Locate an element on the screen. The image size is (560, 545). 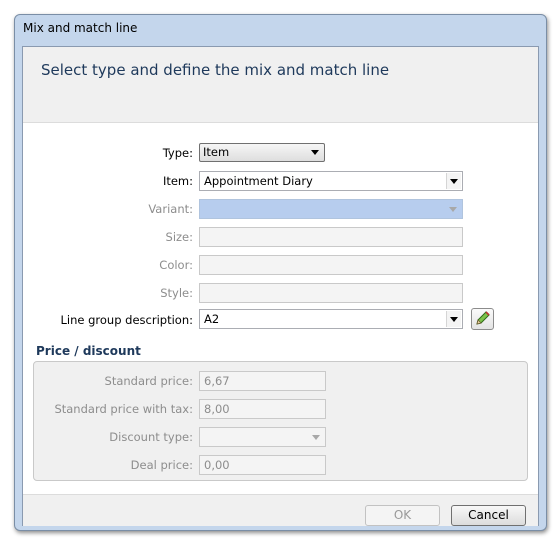
edit-line-group-button is located at coordinates (482, 319).